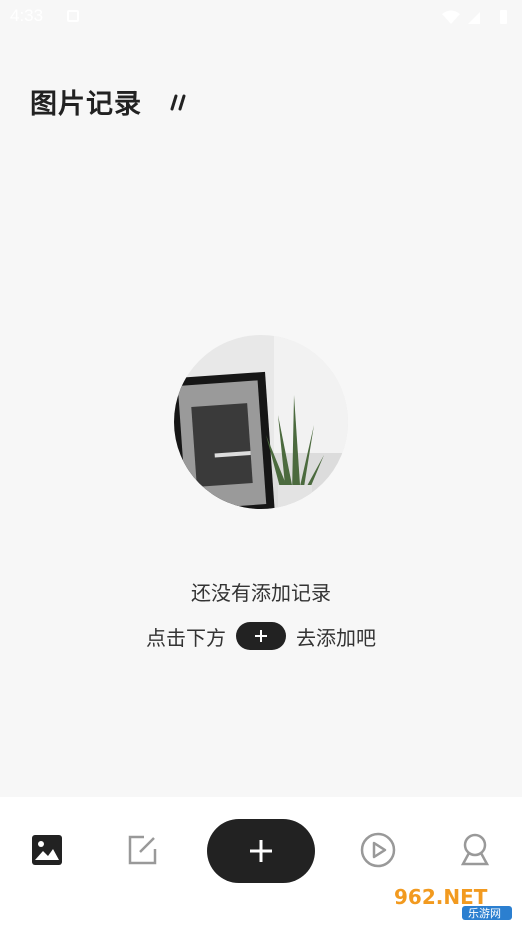 The width and height of the screenshot is (522, 928). Describe the element at coordinates (441, 897) in the screenshot. I see `watermark-text-top: 962.NET` at that location.